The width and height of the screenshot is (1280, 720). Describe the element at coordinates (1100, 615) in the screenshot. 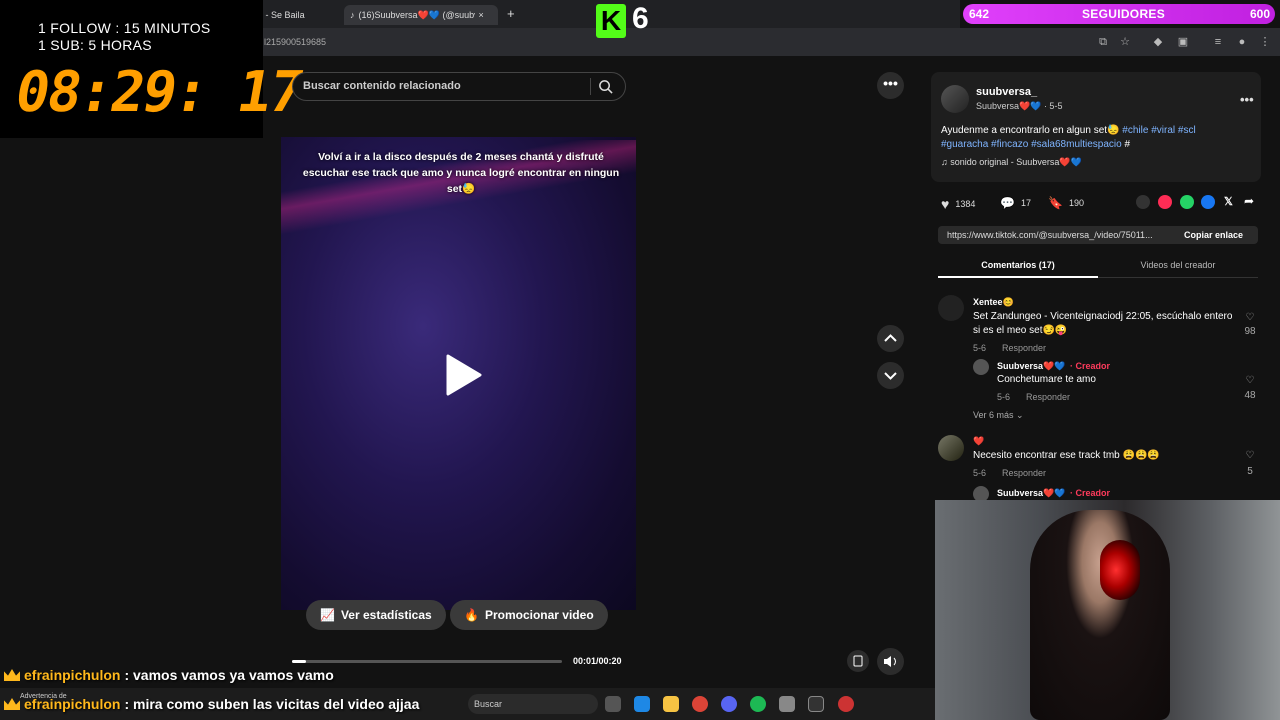

I see `streamer-figure` at that location.